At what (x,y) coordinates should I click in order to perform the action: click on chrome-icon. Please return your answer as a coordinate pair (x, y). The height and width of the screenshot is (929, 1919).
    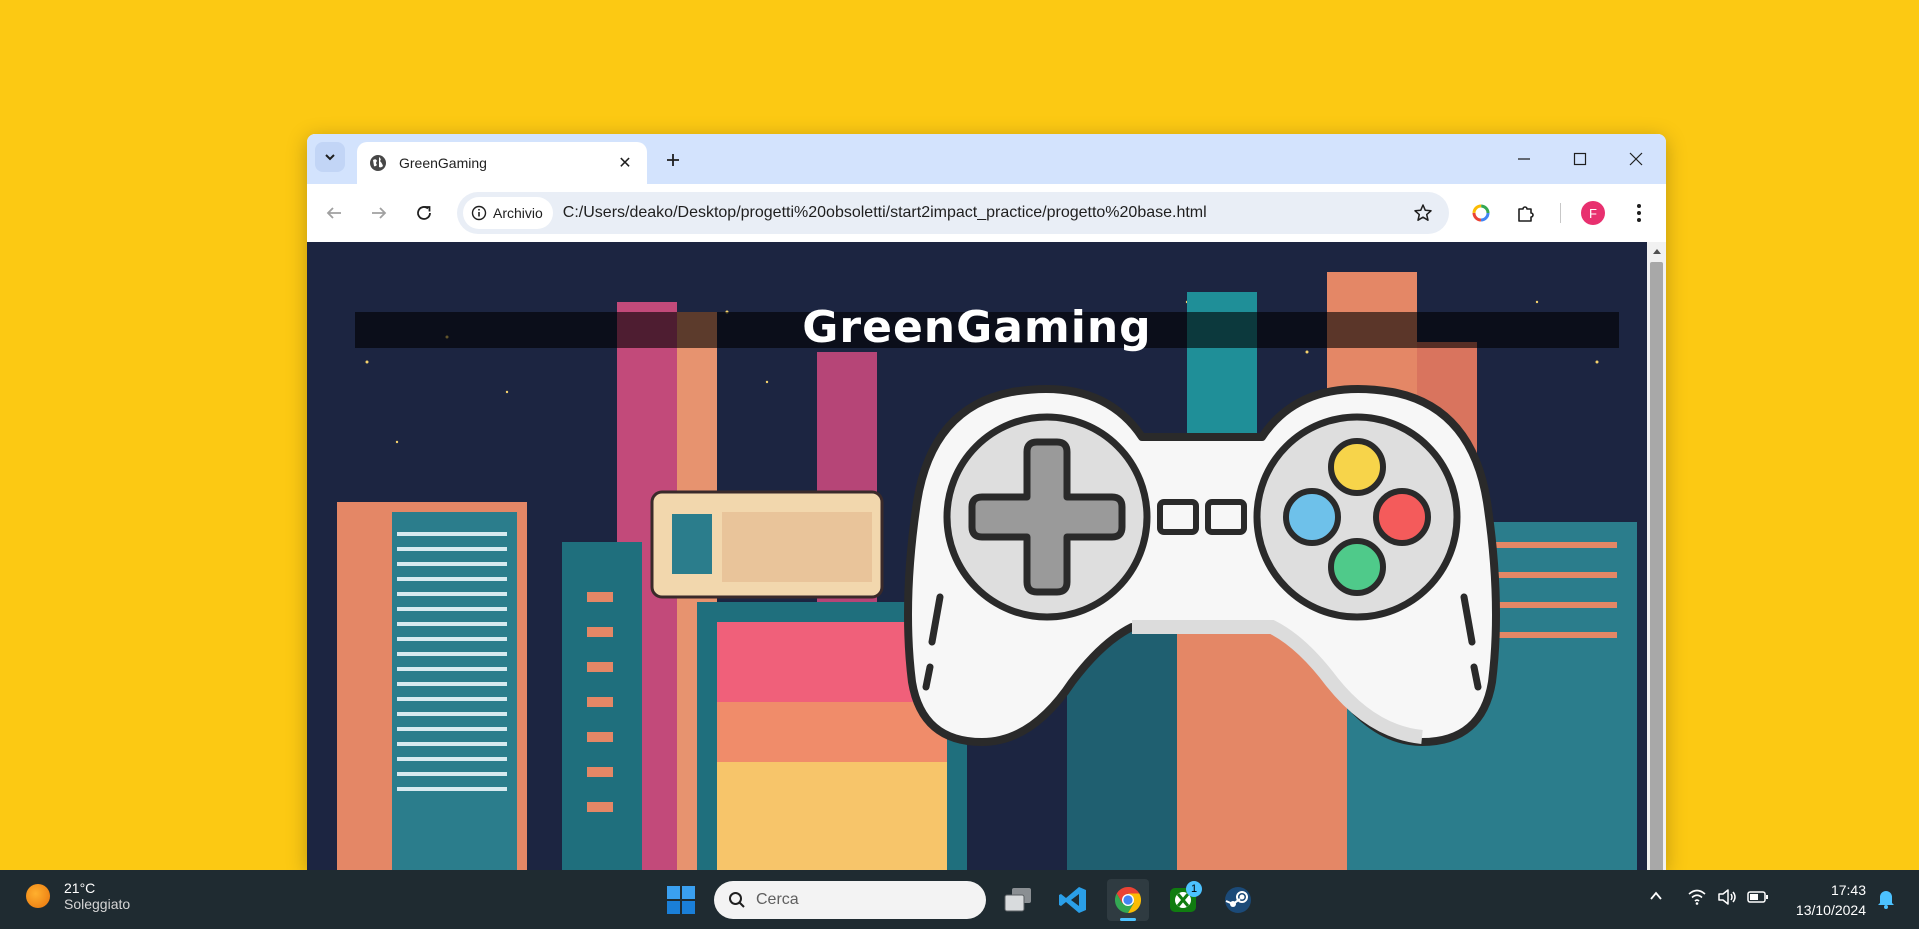
    Looking at the image, I should click on (1128, 900).